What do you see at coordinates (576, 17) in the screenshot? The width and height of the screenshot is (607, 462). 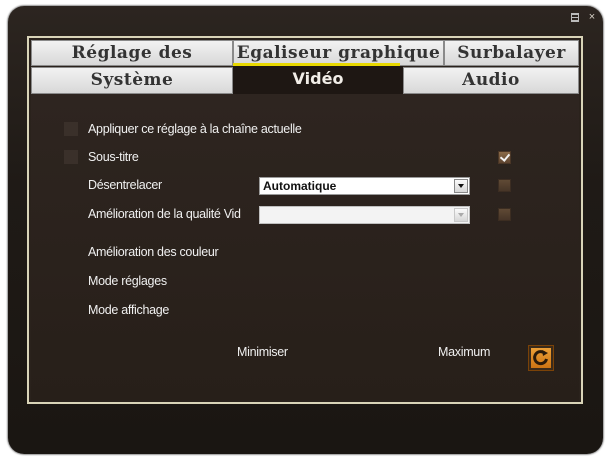 I see `menu-icon` at bounding box center [576, 17].